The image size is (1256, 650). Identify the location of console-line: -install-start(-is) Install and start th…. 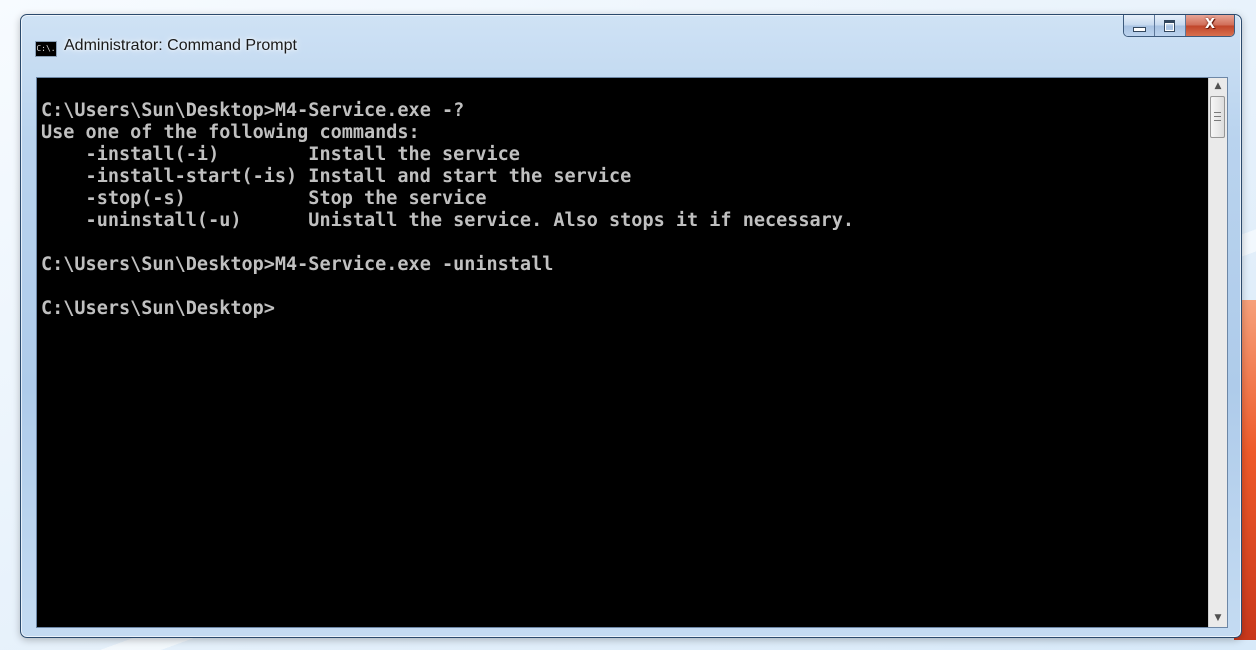
(336, 176).